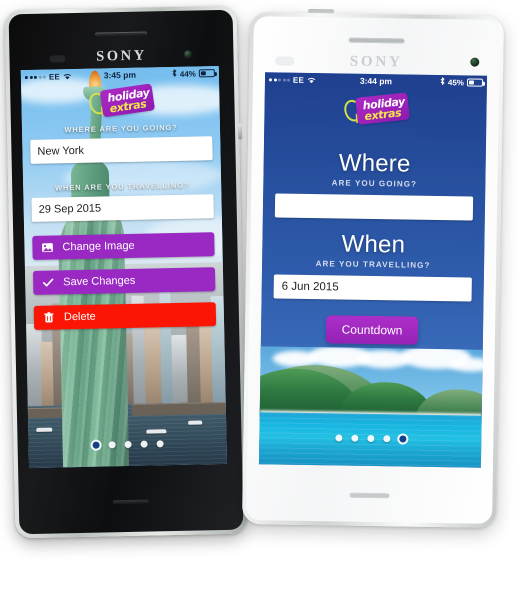 This screenshot has height=602, width=518. I want to click on image-icon, so click(47, 248).